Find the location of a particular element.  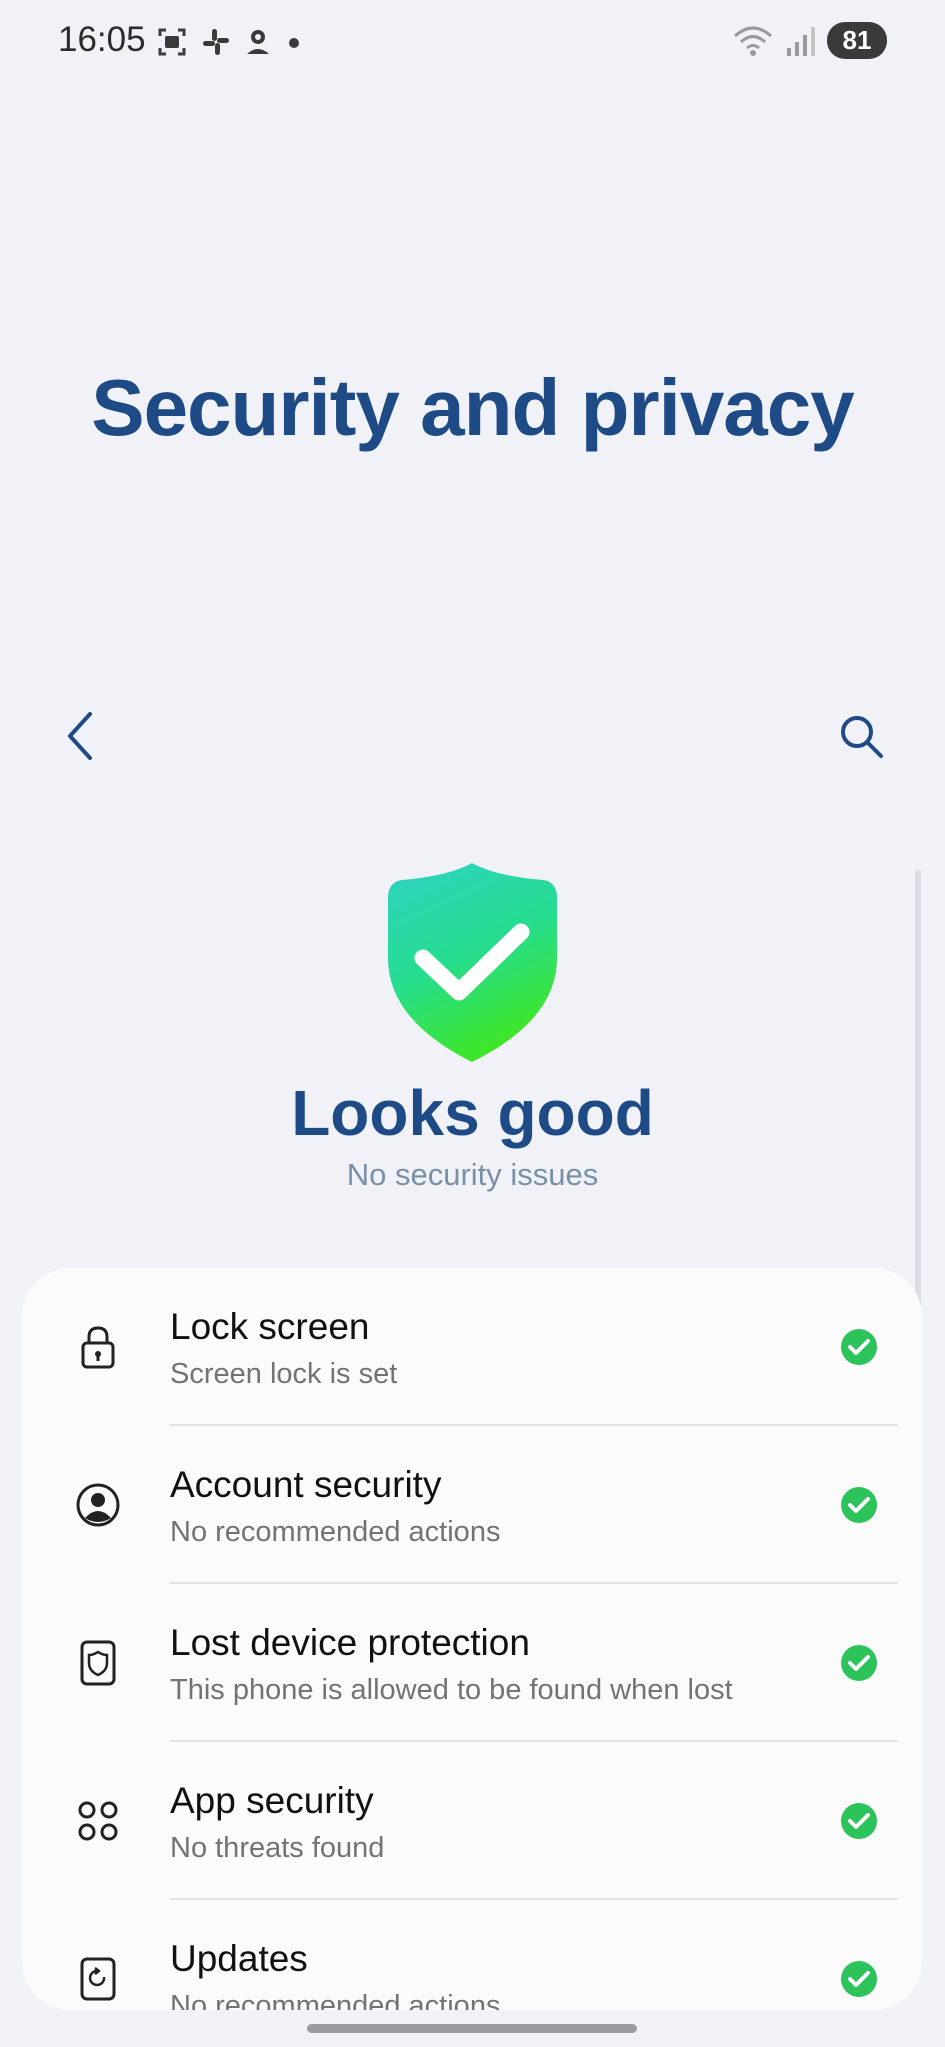

security-status-subtitle: No security issues is located at coordinates (472, 1174).